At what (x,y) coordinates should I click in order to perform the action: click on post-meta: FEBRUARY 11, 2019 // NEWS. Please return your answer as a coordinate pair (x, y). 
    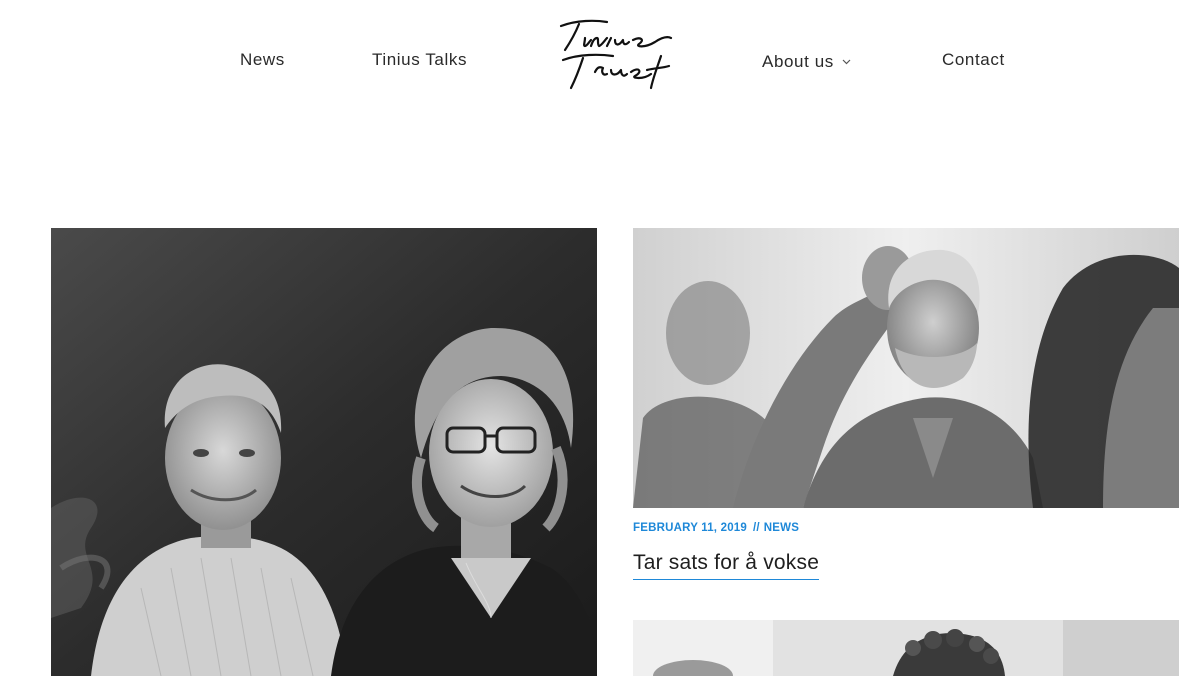
    Looking at the image, I should click on (716, 528).